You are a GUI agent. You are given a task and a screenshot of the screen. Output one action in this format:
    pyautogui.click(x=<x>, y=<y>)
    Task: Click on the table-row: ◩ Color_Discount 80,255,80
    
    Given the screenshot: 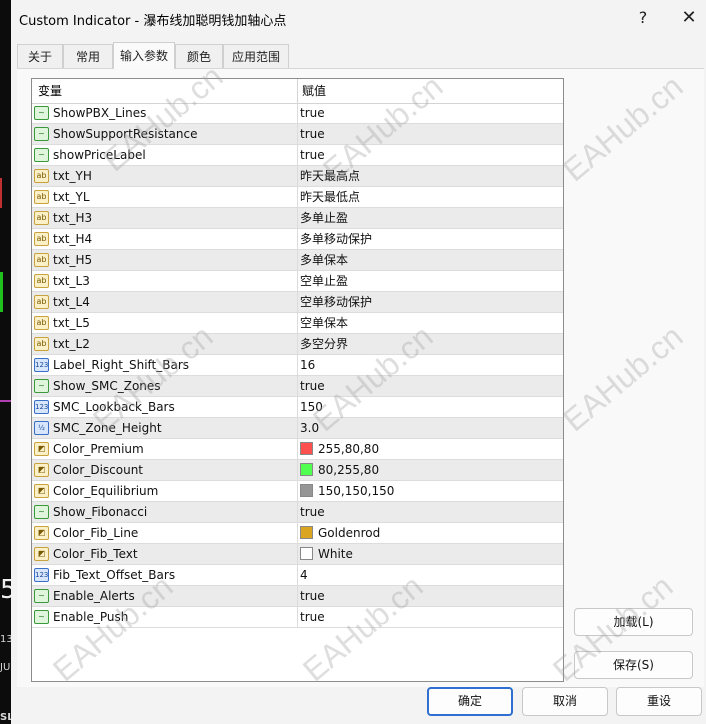 What is the action you would take?
    pyautogui.click(x=297, y=470)
    